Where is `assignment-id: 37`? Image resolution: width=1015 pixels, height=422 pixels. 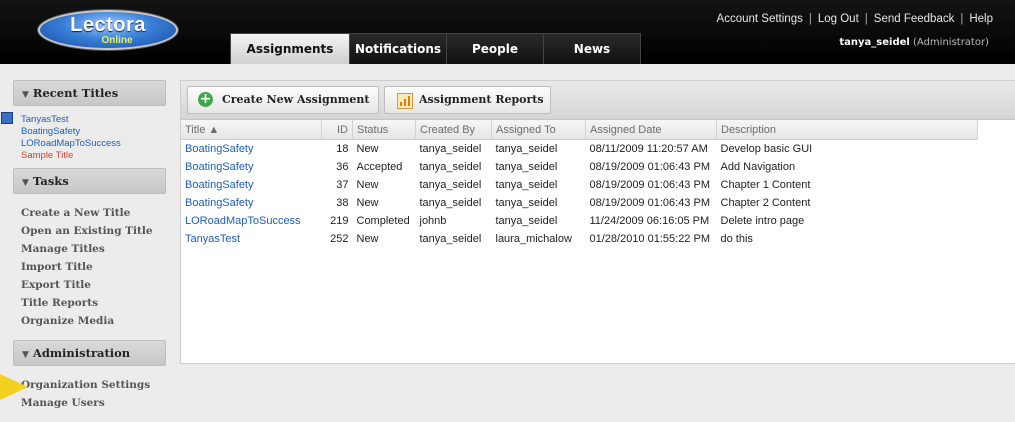 assignment-id: 37 is located at coordinates (342, 185).